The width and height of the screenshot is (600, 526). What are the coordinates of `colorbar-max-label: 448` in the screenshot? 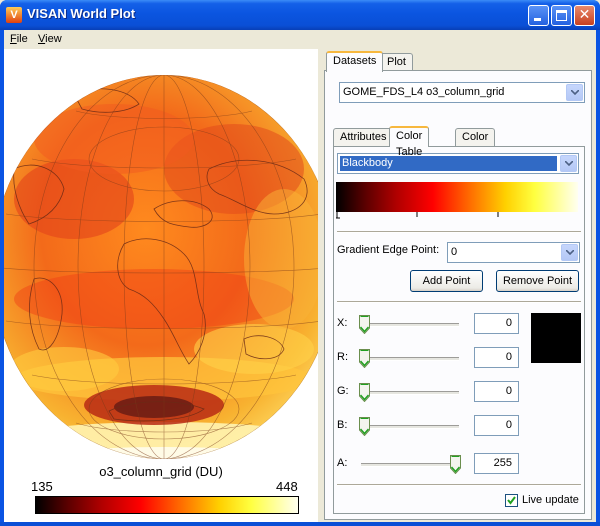 It's located at (287, 486).